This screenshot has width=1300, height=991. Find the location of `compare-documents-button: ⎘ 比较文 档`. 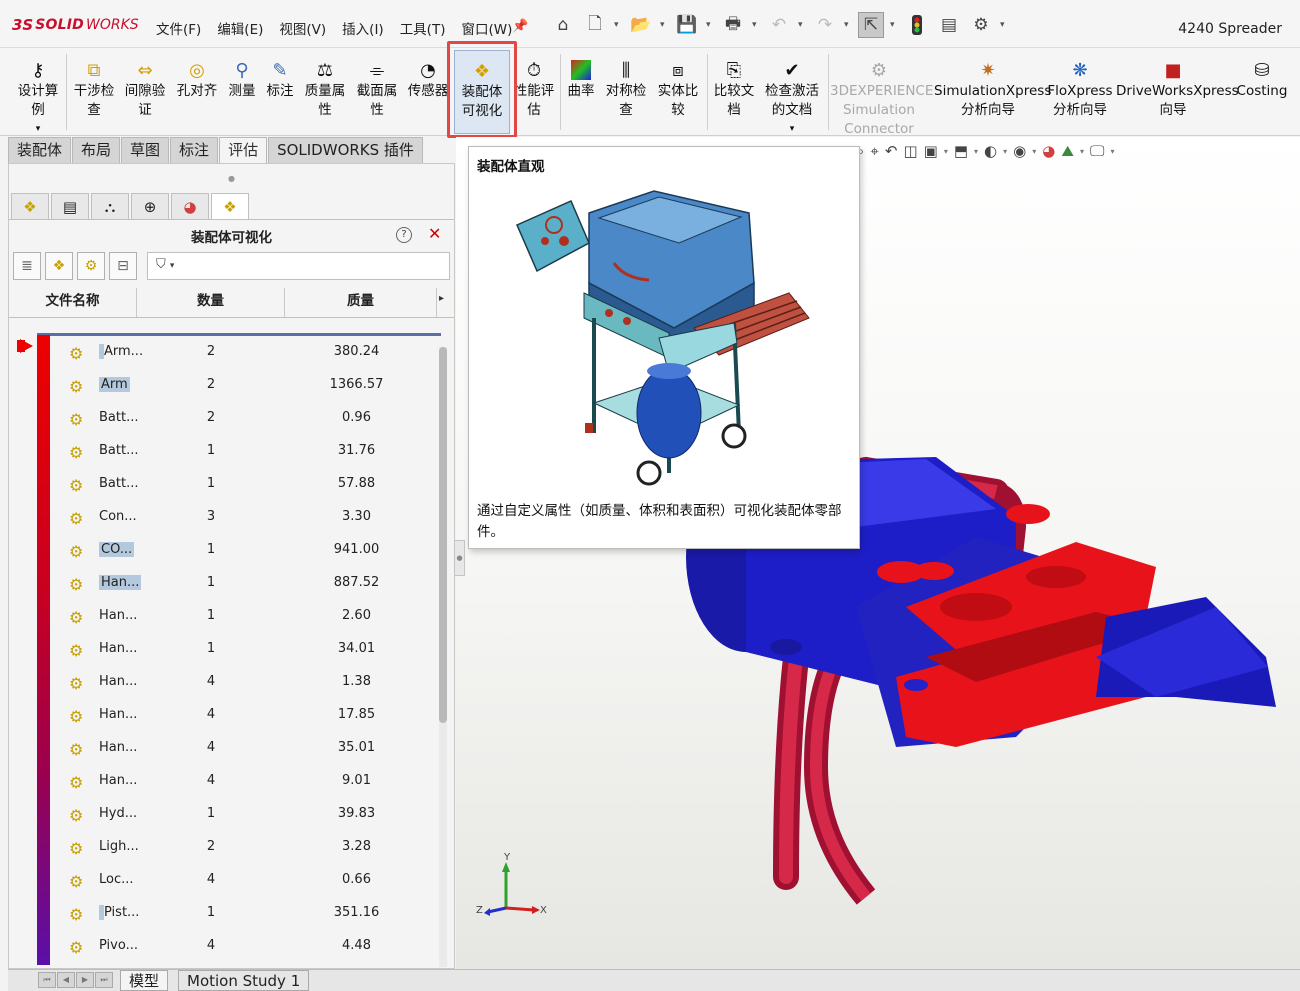

compare-documents-button: ⎘ 比较文 档 is located at coordinates (734, 92).